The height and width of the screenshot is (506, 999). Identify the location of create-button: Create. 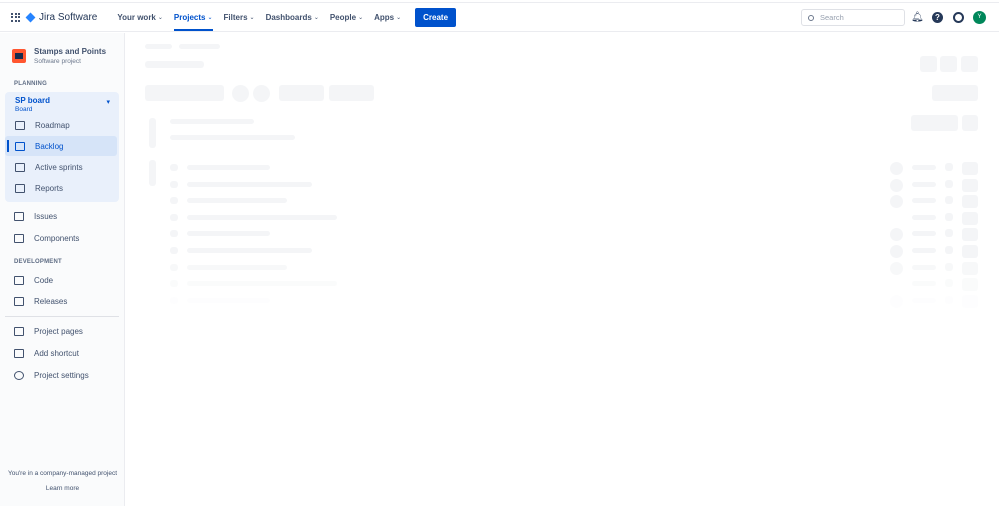
(436, 17).